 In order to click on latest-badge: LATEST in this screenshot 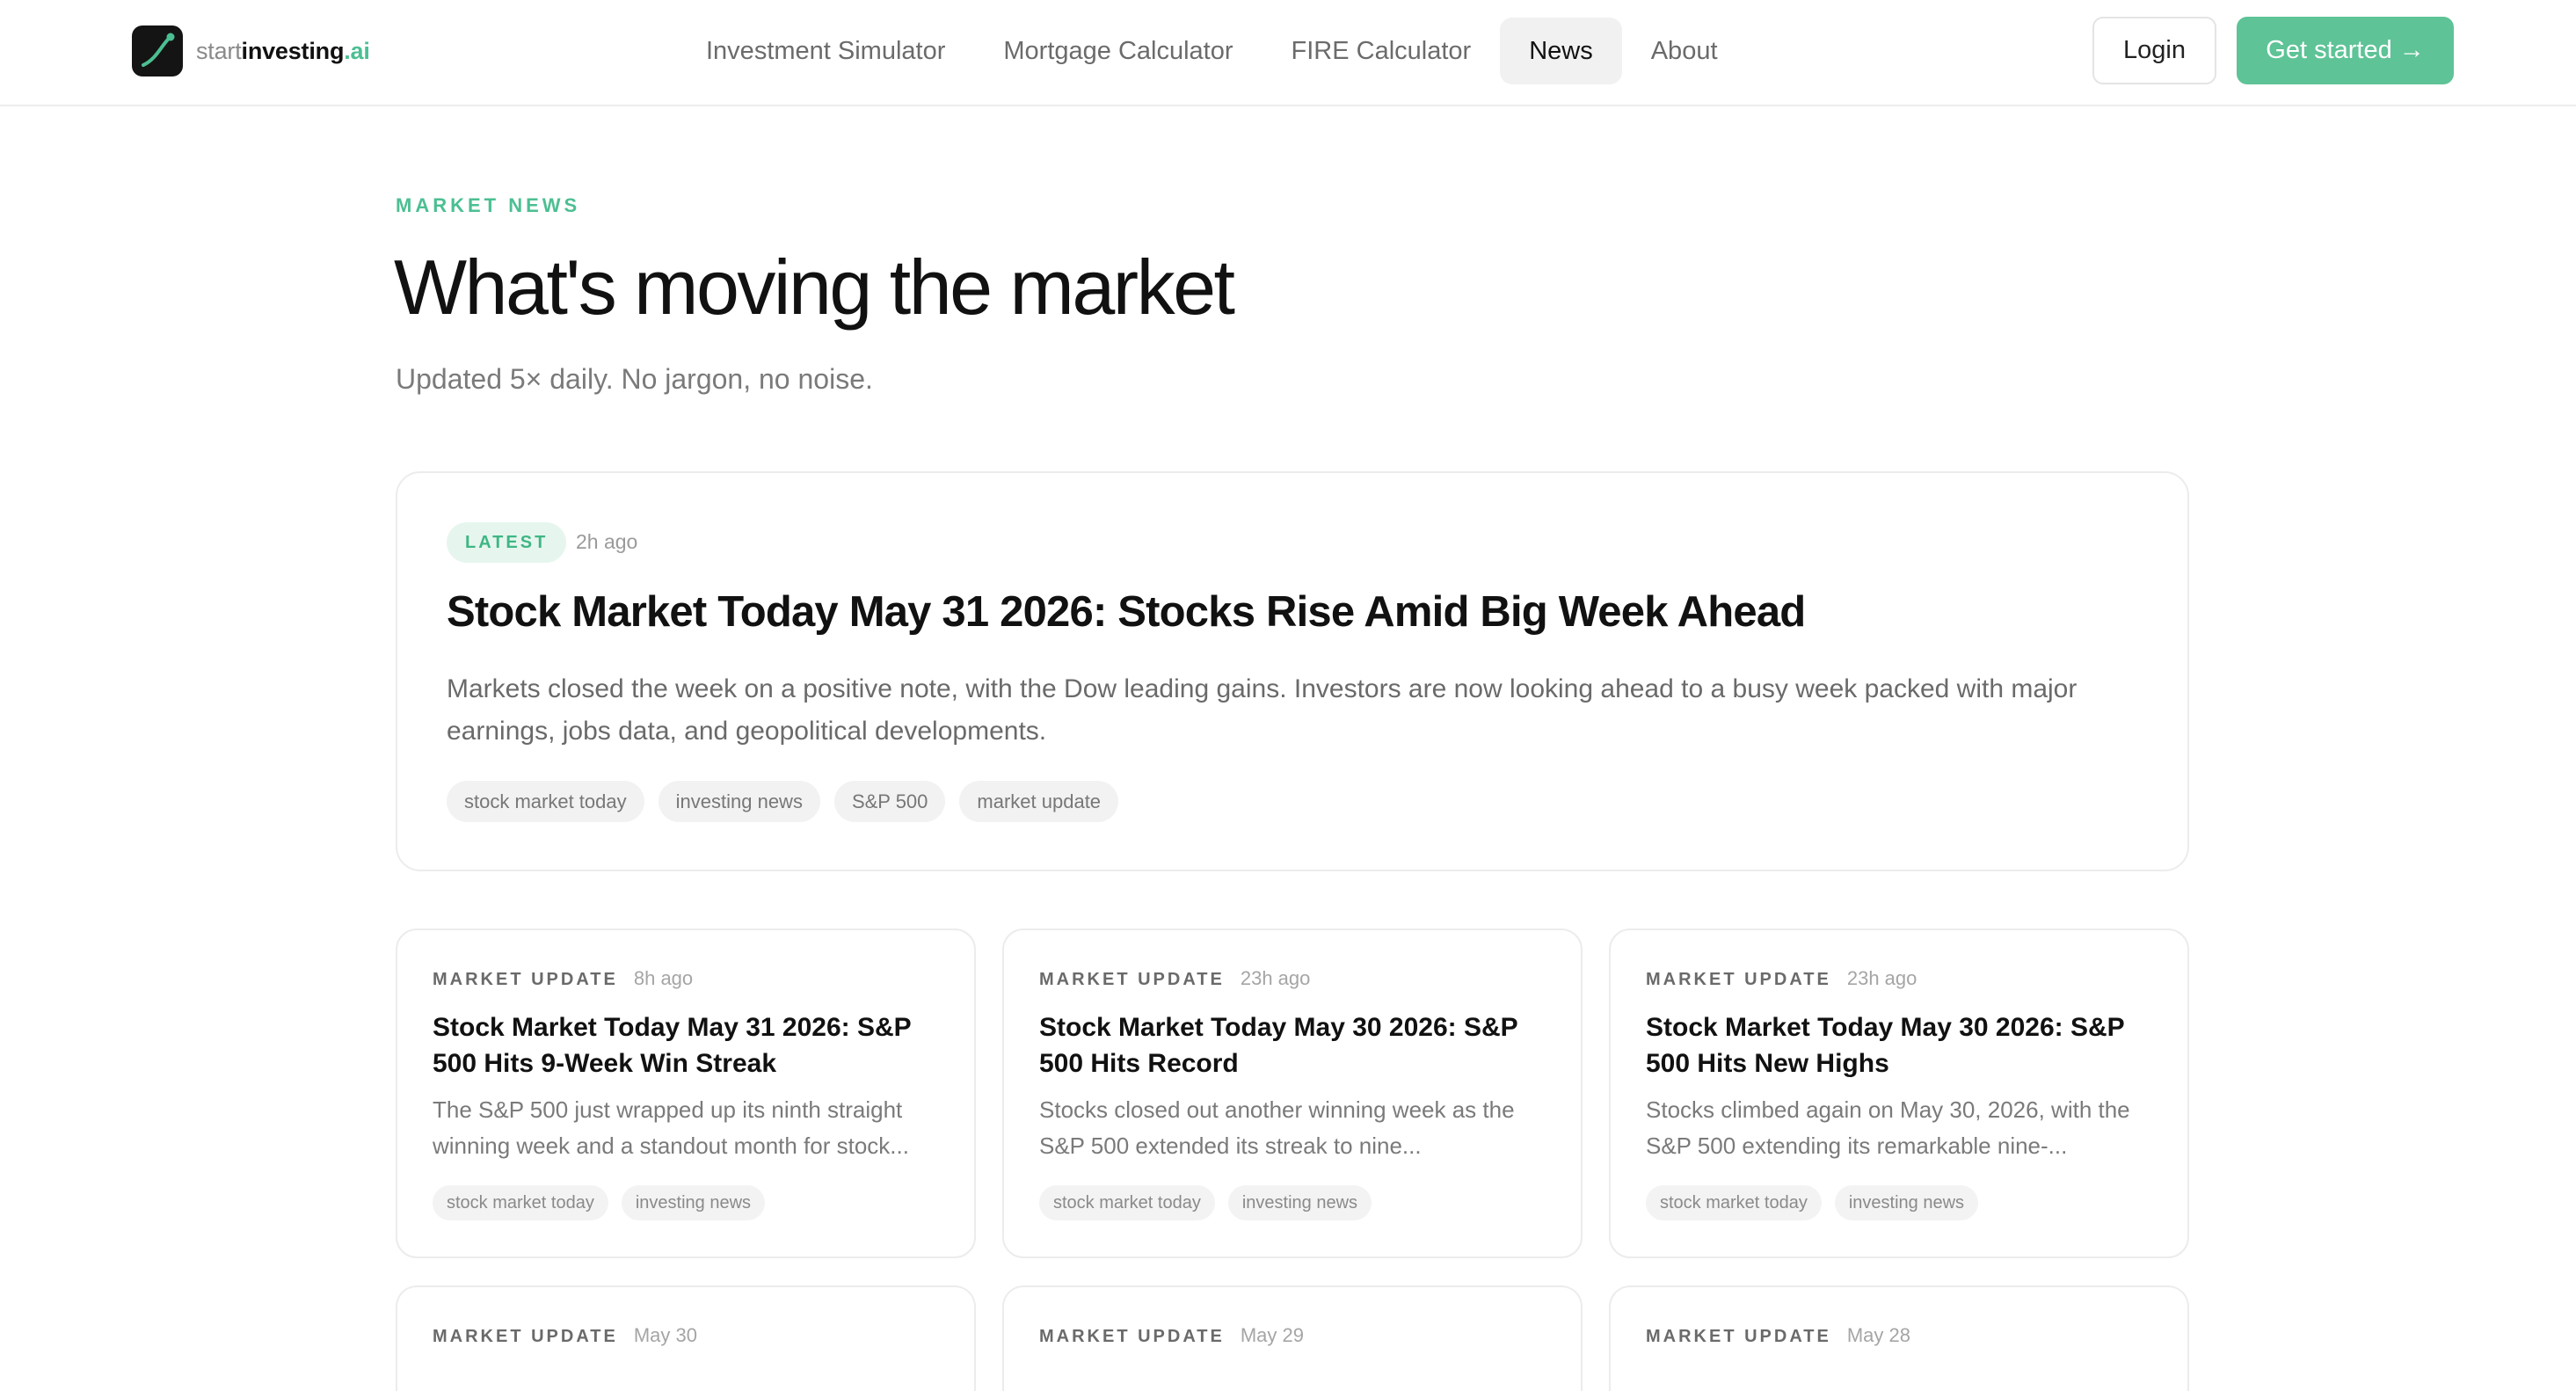, I will do `click(507, 542)`.